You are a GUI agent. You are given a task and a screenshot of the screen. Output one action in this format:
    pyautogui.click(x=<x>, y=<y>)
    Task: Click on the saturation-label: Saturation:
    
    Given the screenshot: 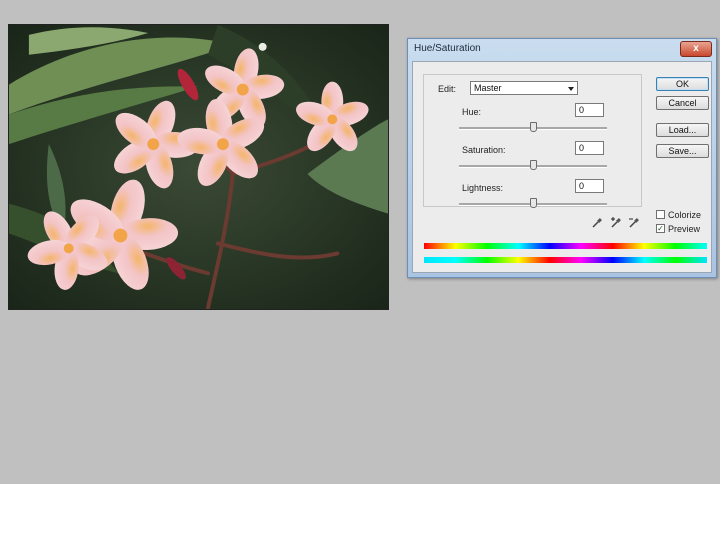 What is the action you would take?
    pyautogui.click(x=484, y=150)
    